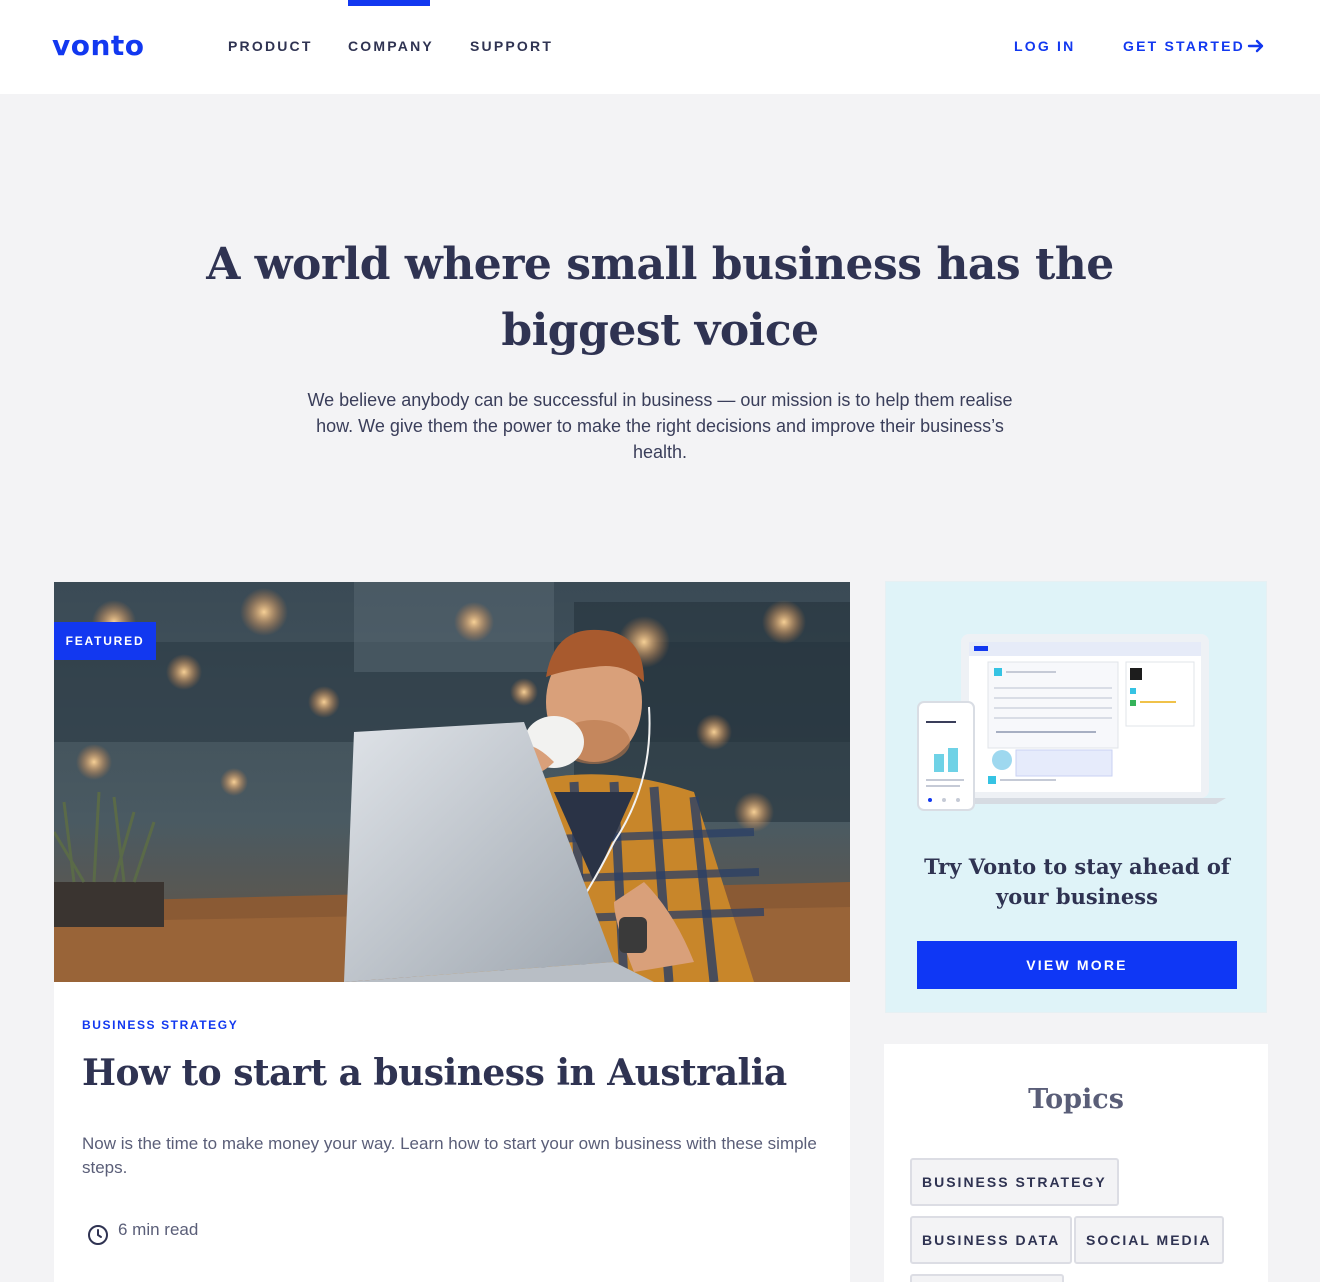 The height and width of the screenshot is (1282, 1320). Describe the element at coordinates (270, 46) in the screenshot. I see `nav-product: PRODUCT` at that location.